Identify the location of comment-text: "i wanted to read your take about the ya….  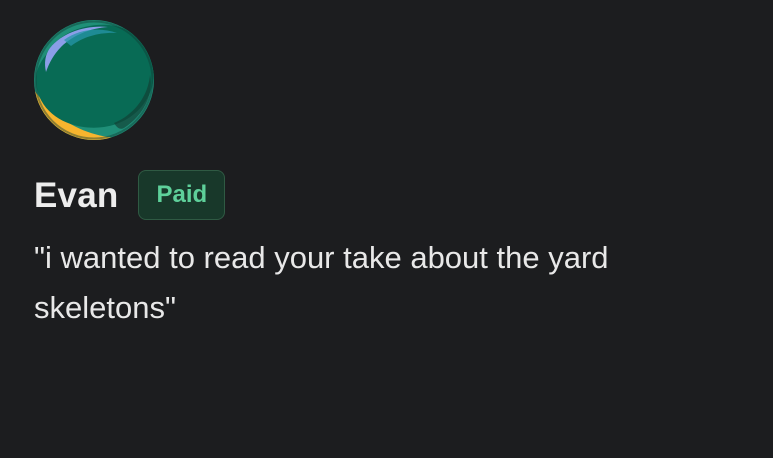
(321, 282).